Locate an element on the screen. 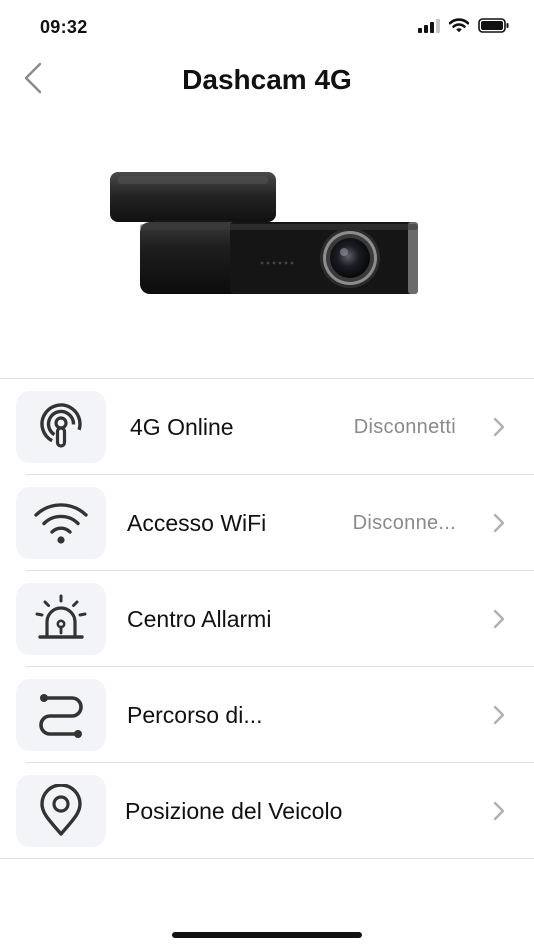 This screenshot has height=950, width=534. status-time: 09:32 is located at coordinates (64, 27).